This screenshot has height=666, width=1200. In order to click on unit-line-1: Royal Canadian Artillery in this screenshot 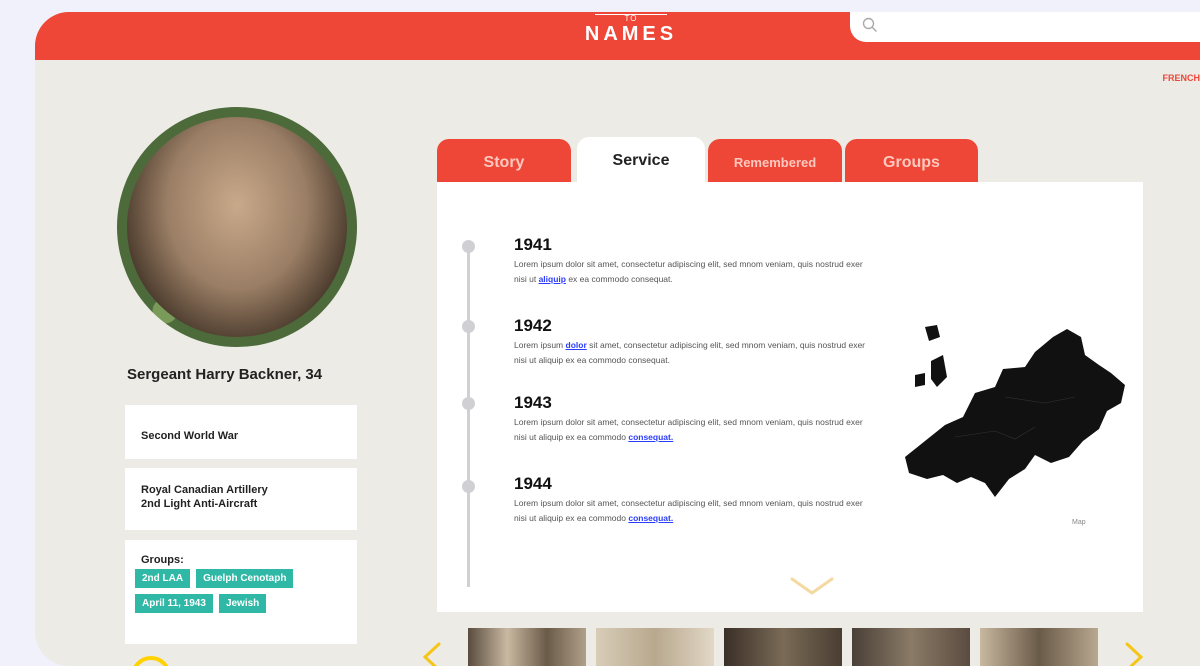, I will do `click(204, 490)`.